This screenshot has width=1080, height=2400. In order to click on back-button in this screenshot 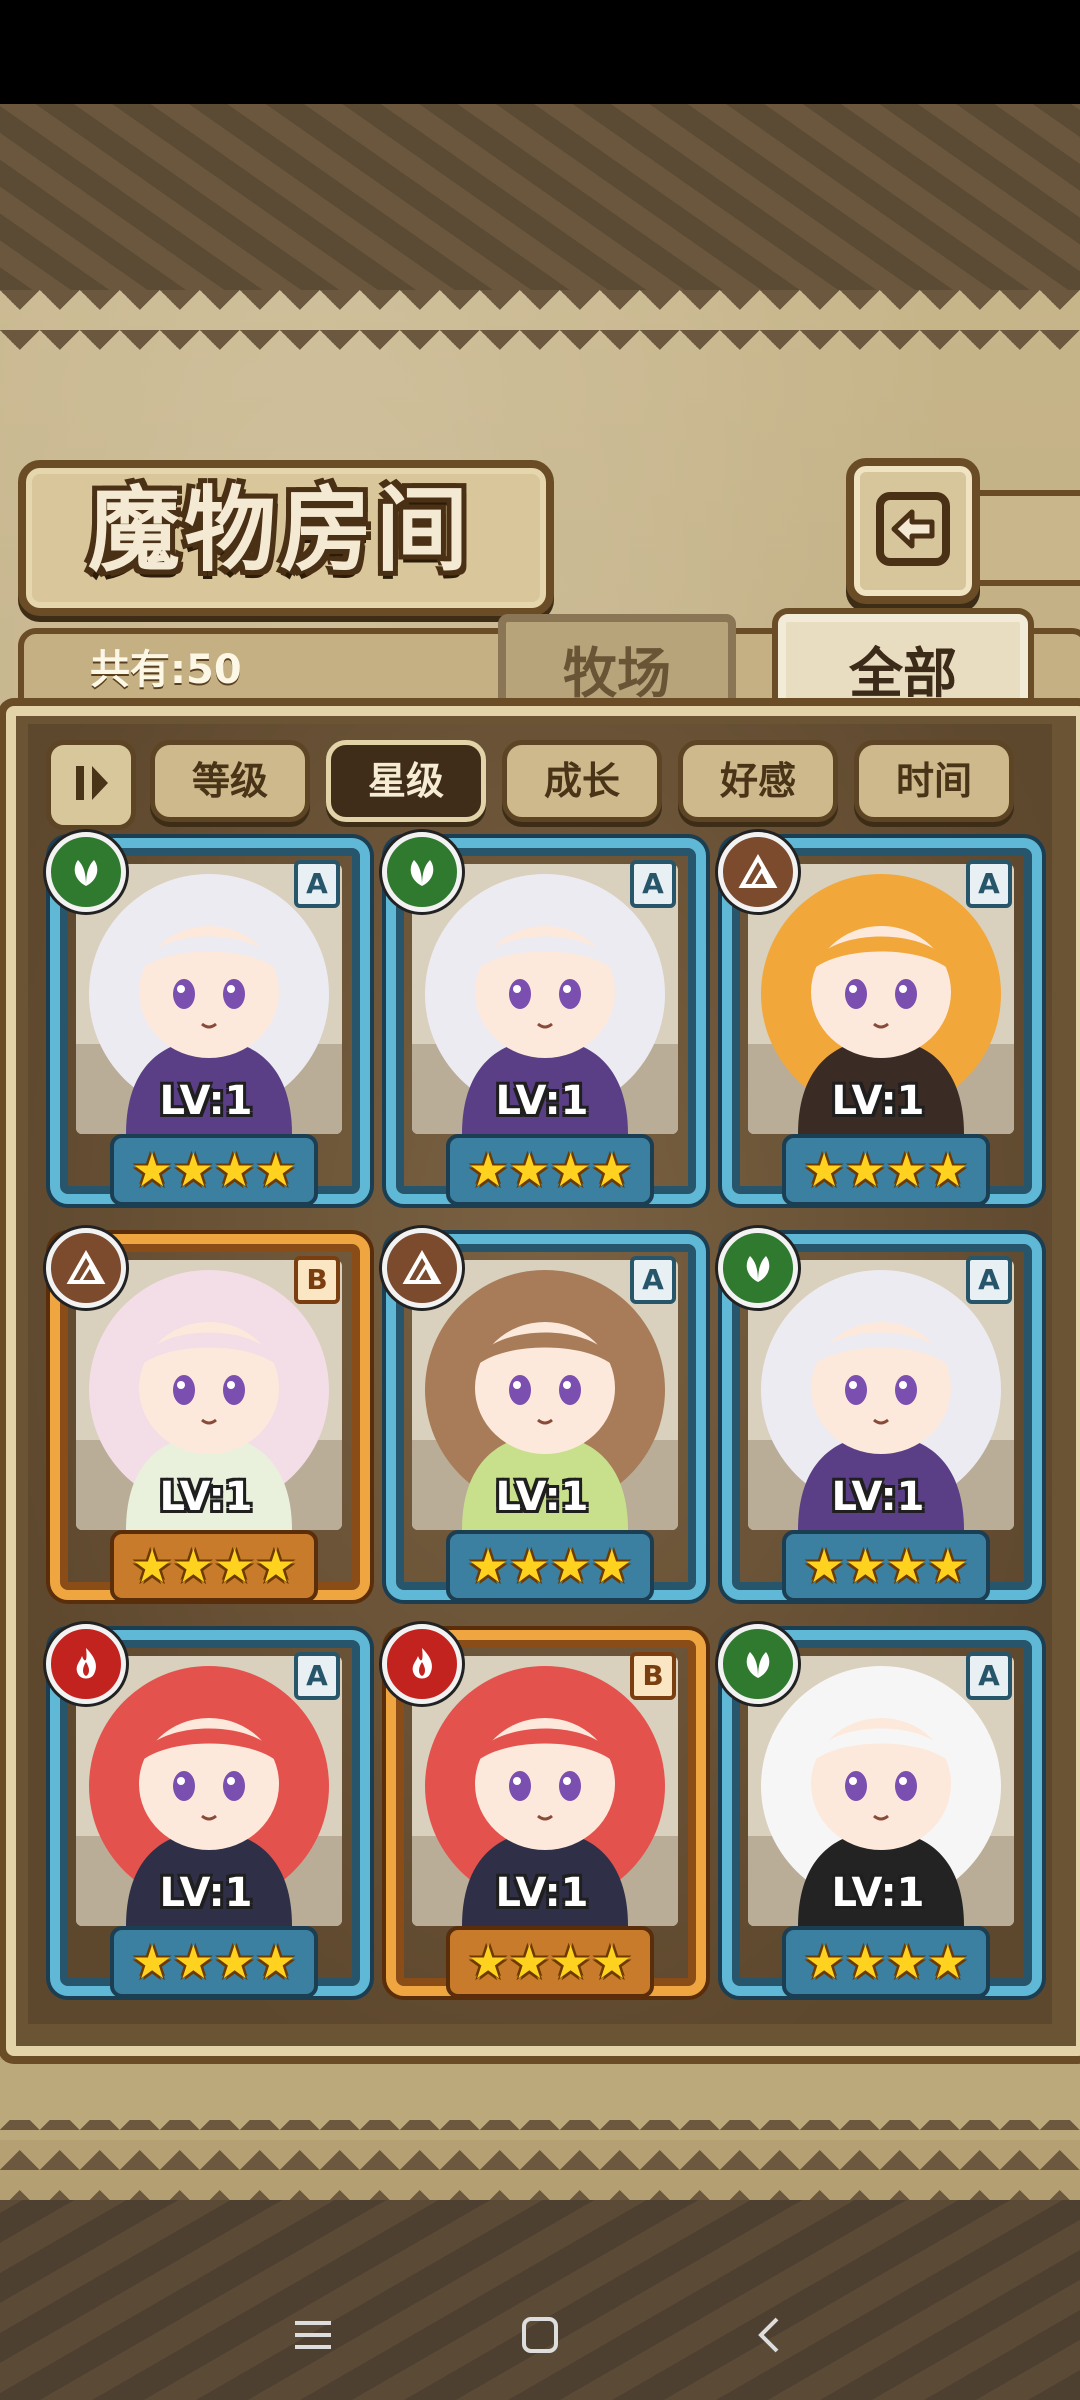, I will do `click(913, 531)`.